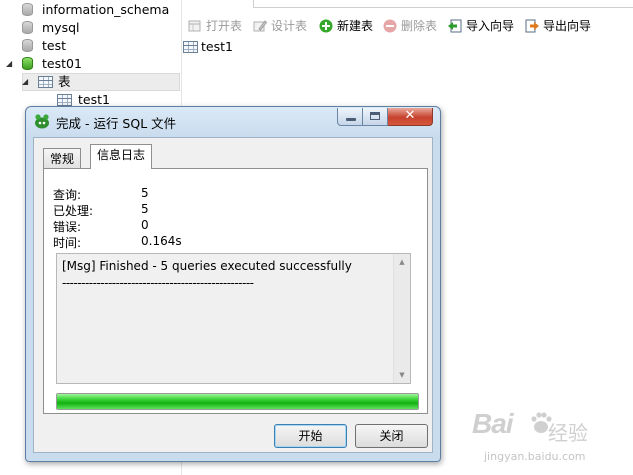 The width and height of the screenshot is (633, 475). Describe the element at coordinates (490, 26) in the screenshot. I see `import-wizard-label: 导入向导` at that location.